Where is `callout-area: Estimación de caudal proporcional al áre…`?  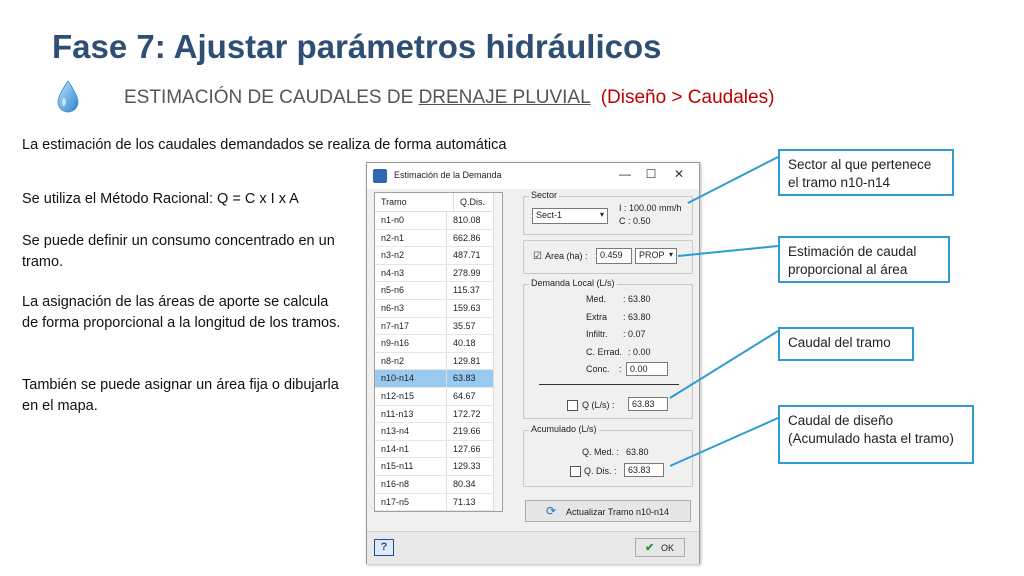
callout-area: Estimación de caudal proporcional al áre… is located at coordinates (864, 259).